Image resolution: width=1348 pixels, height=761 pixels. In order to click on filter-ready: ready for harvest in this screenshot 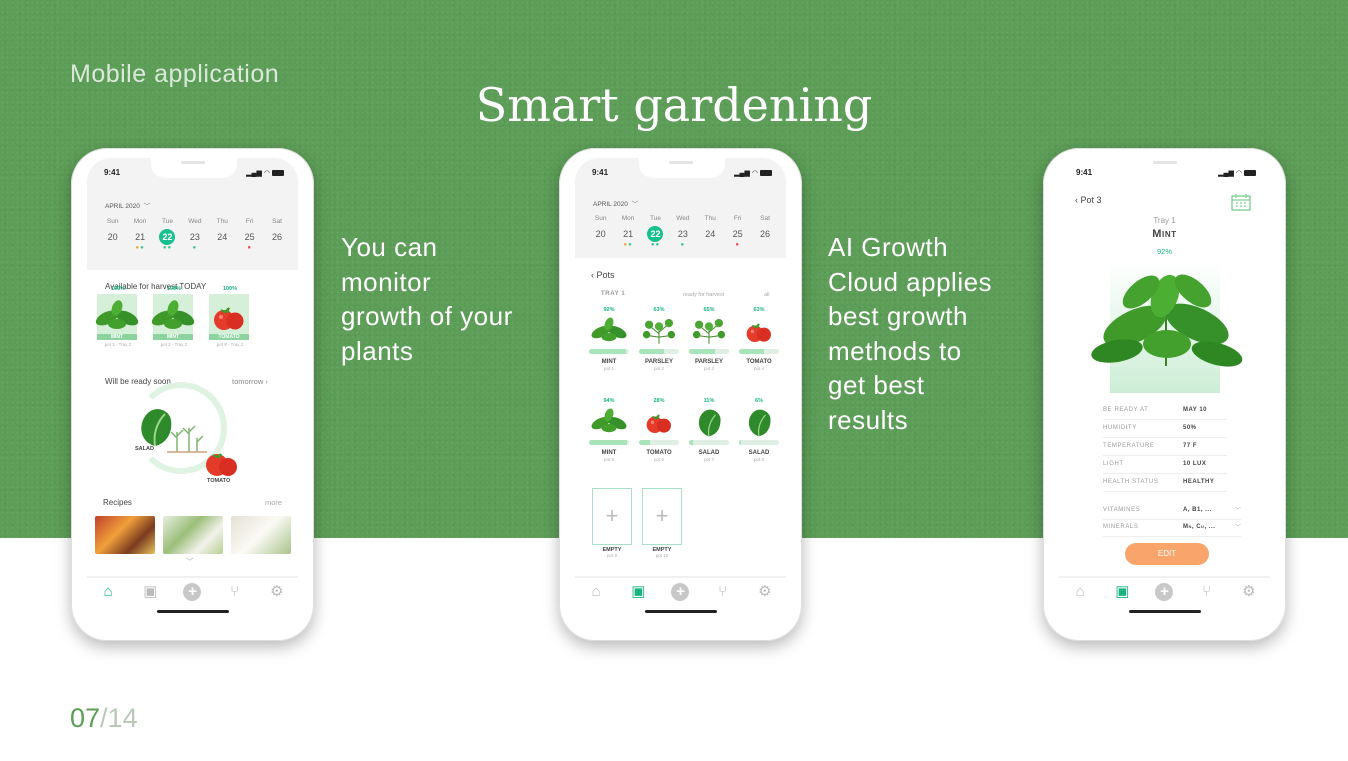, I will do `click(703, 295)`.